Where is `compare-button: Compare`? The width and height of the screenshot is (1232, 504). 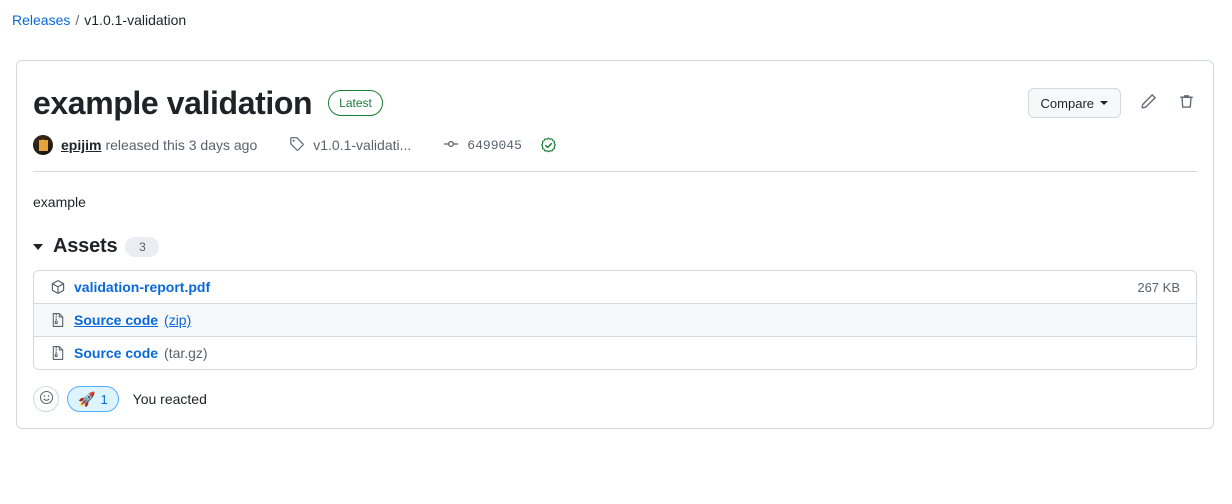
compare-button: Compare is located at coordinates (1074, 103).